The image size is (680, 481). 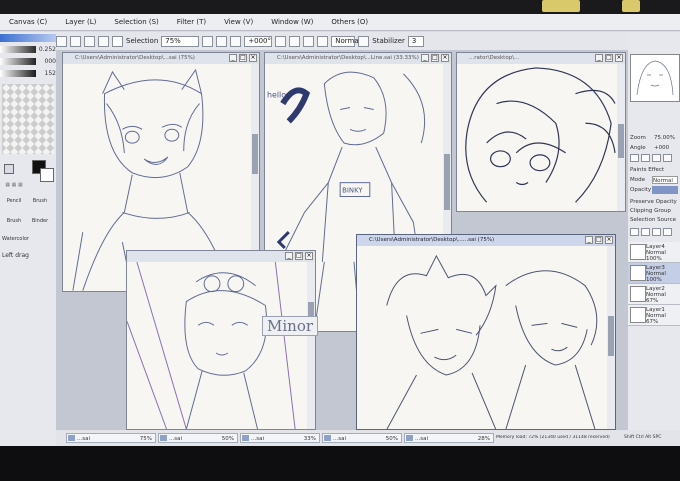 I want to click on canvas-window-4: _ □ ×, so click(x=221, y=340).